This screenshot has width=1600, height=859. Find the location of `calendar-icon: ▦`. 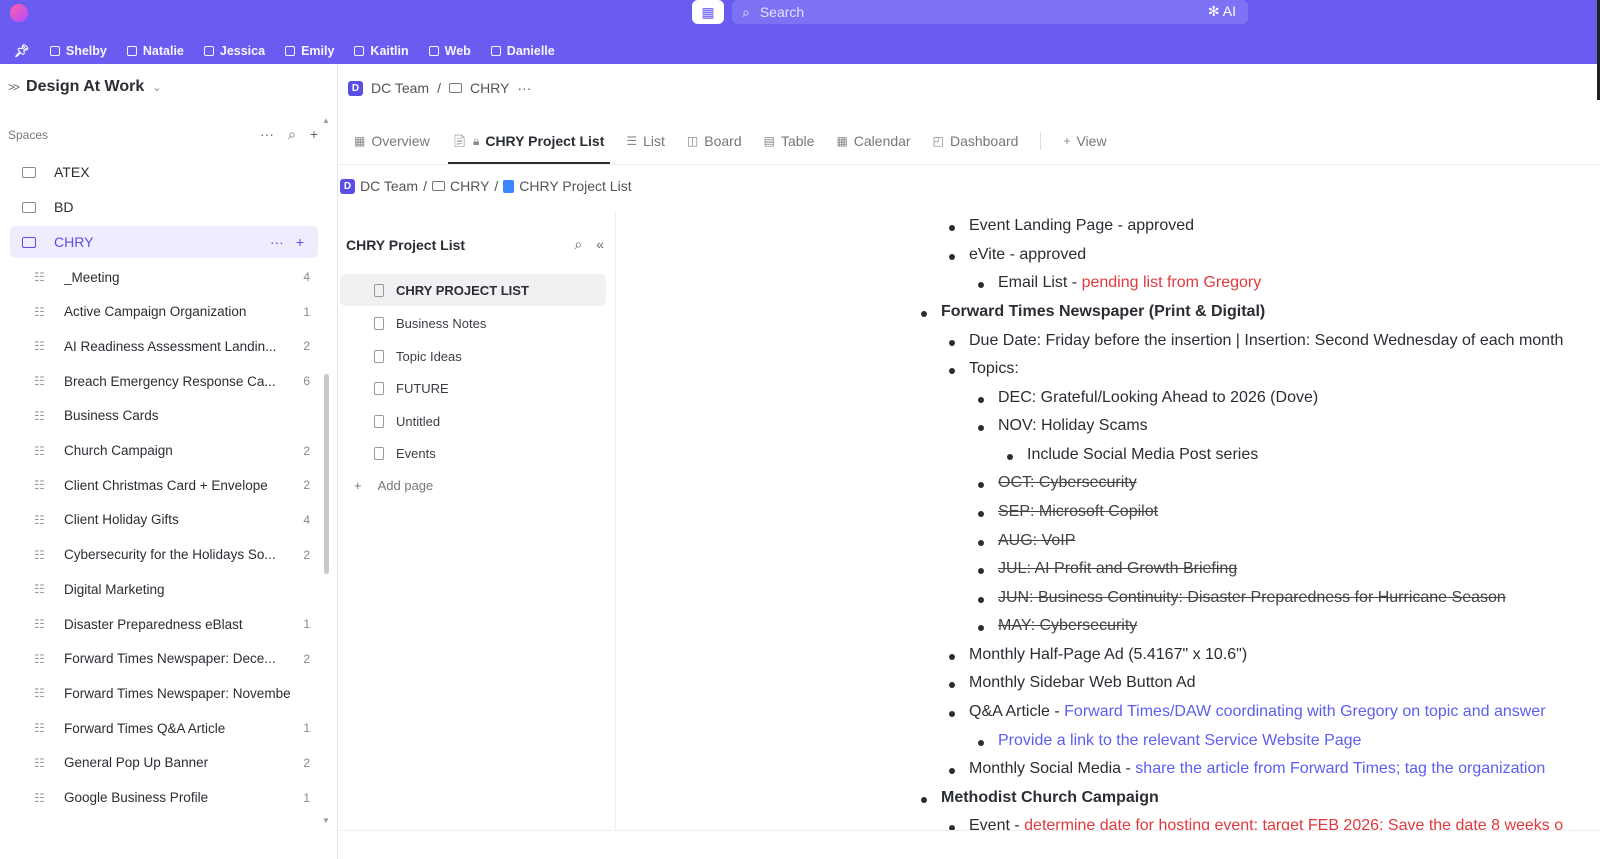

calendar-icon: ▦ is located at coordinates (708, 12).